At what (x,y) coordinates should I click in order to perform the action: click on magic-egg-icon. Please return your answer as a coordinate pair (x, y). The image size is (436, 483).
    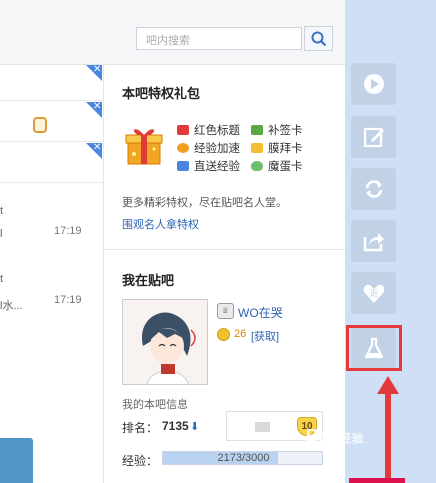
    Looking at the image, I should click on (257, 166).